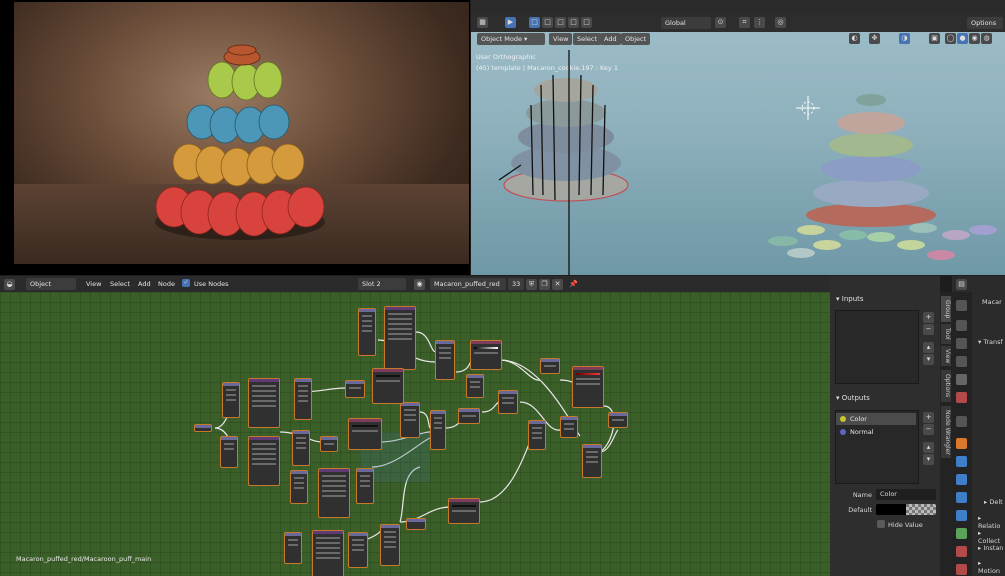 Image resolution: width=1005 pixels, height=576 pixels. Describe the element at coordinates (388, 386) in the screenshot. I see `node-noise-texture` at that location.